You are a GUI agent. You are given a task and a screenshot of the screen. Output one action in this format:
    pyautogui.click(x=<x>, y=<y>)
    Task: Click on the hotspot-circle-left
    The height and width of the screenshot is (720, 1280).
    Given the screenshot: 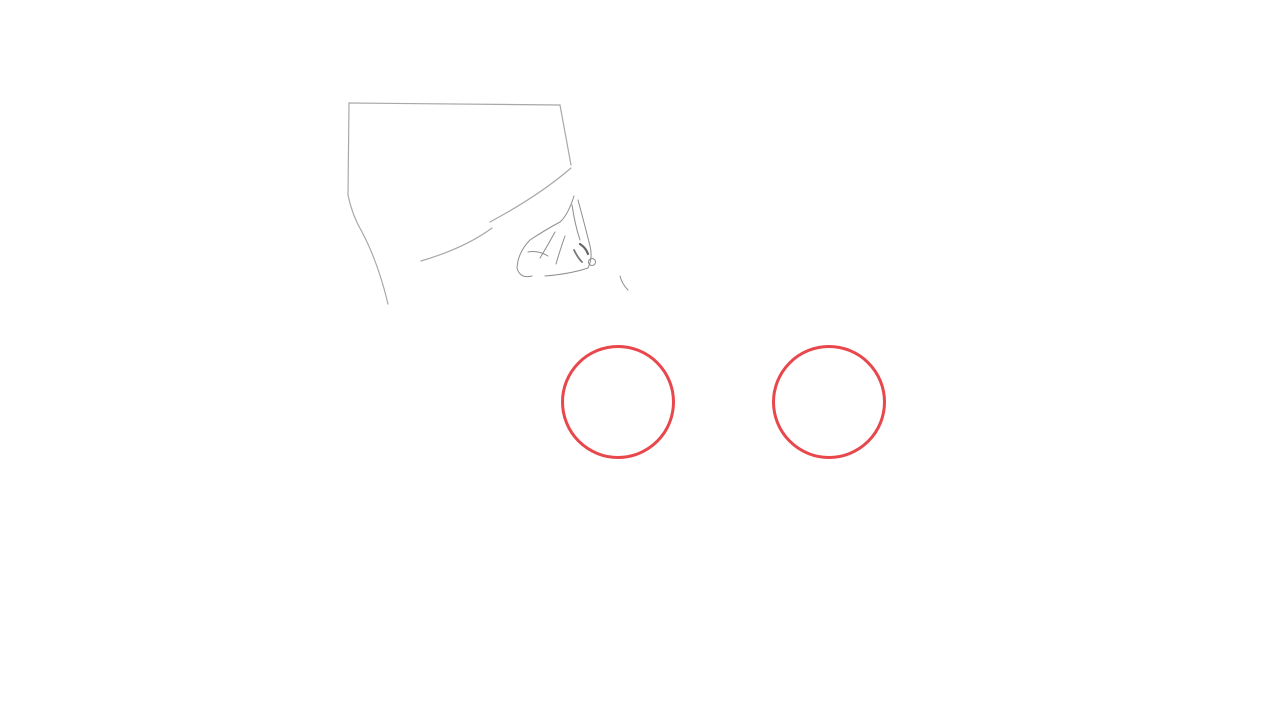 What is the action you would take?
    pyautogui.click(x=618, y=402)
    